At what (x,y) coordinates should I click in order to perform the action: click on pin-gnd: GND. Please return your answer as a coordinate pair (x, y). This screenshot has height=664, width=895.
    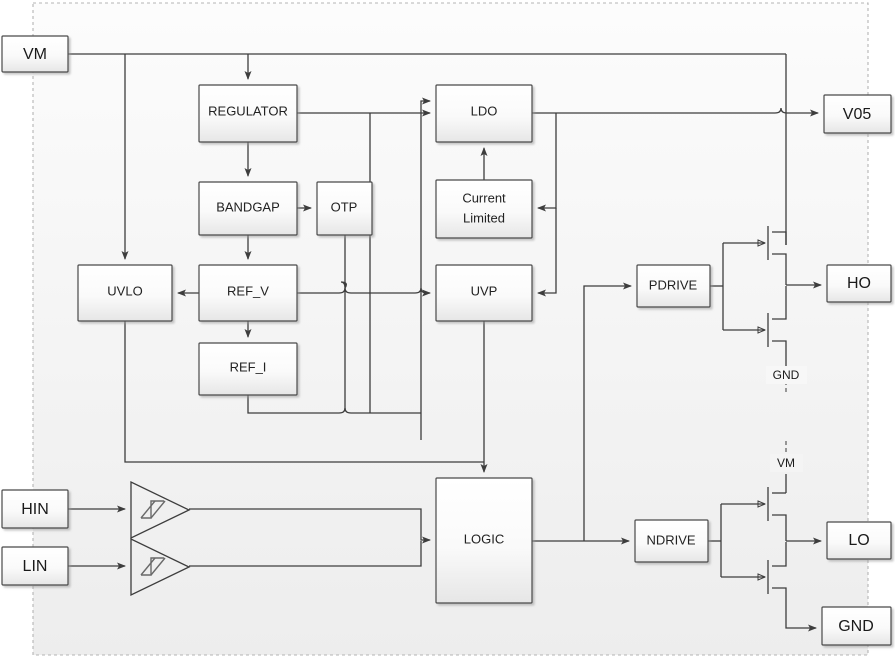
    Looking at the image, I should click on (856, 626).